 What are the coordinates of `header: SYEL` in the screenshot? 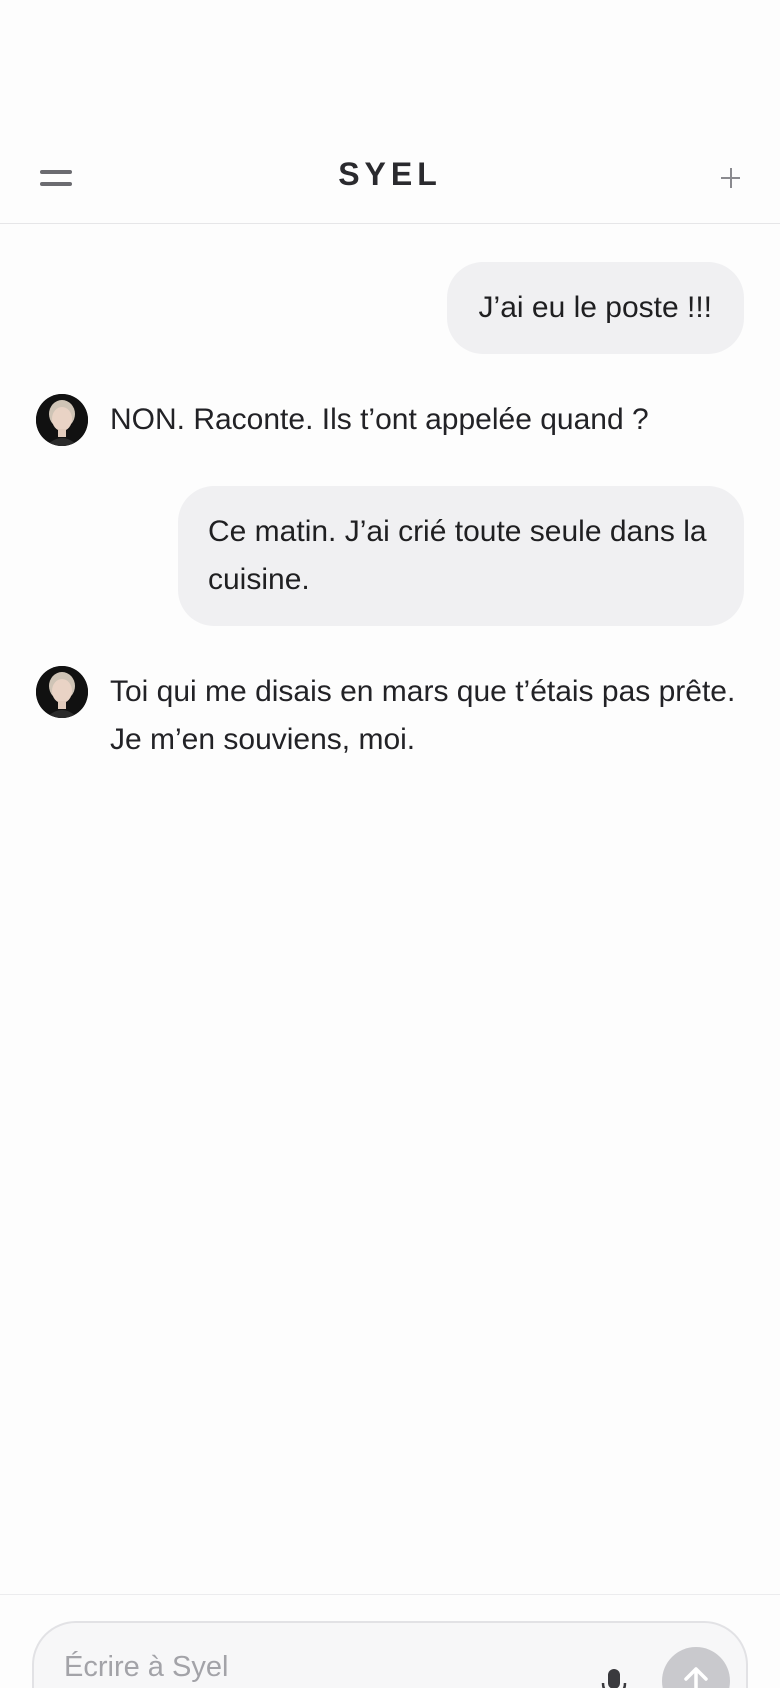 It's located at (390, 178).